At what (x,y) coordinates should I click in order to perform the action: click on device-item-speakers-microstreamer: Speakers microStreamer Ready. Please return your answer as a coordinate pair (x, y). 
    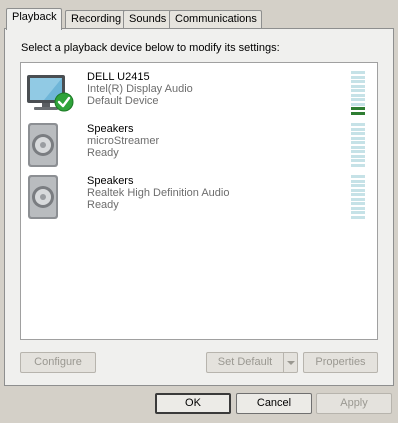
    Looking at the image, I should click on (199, 145).